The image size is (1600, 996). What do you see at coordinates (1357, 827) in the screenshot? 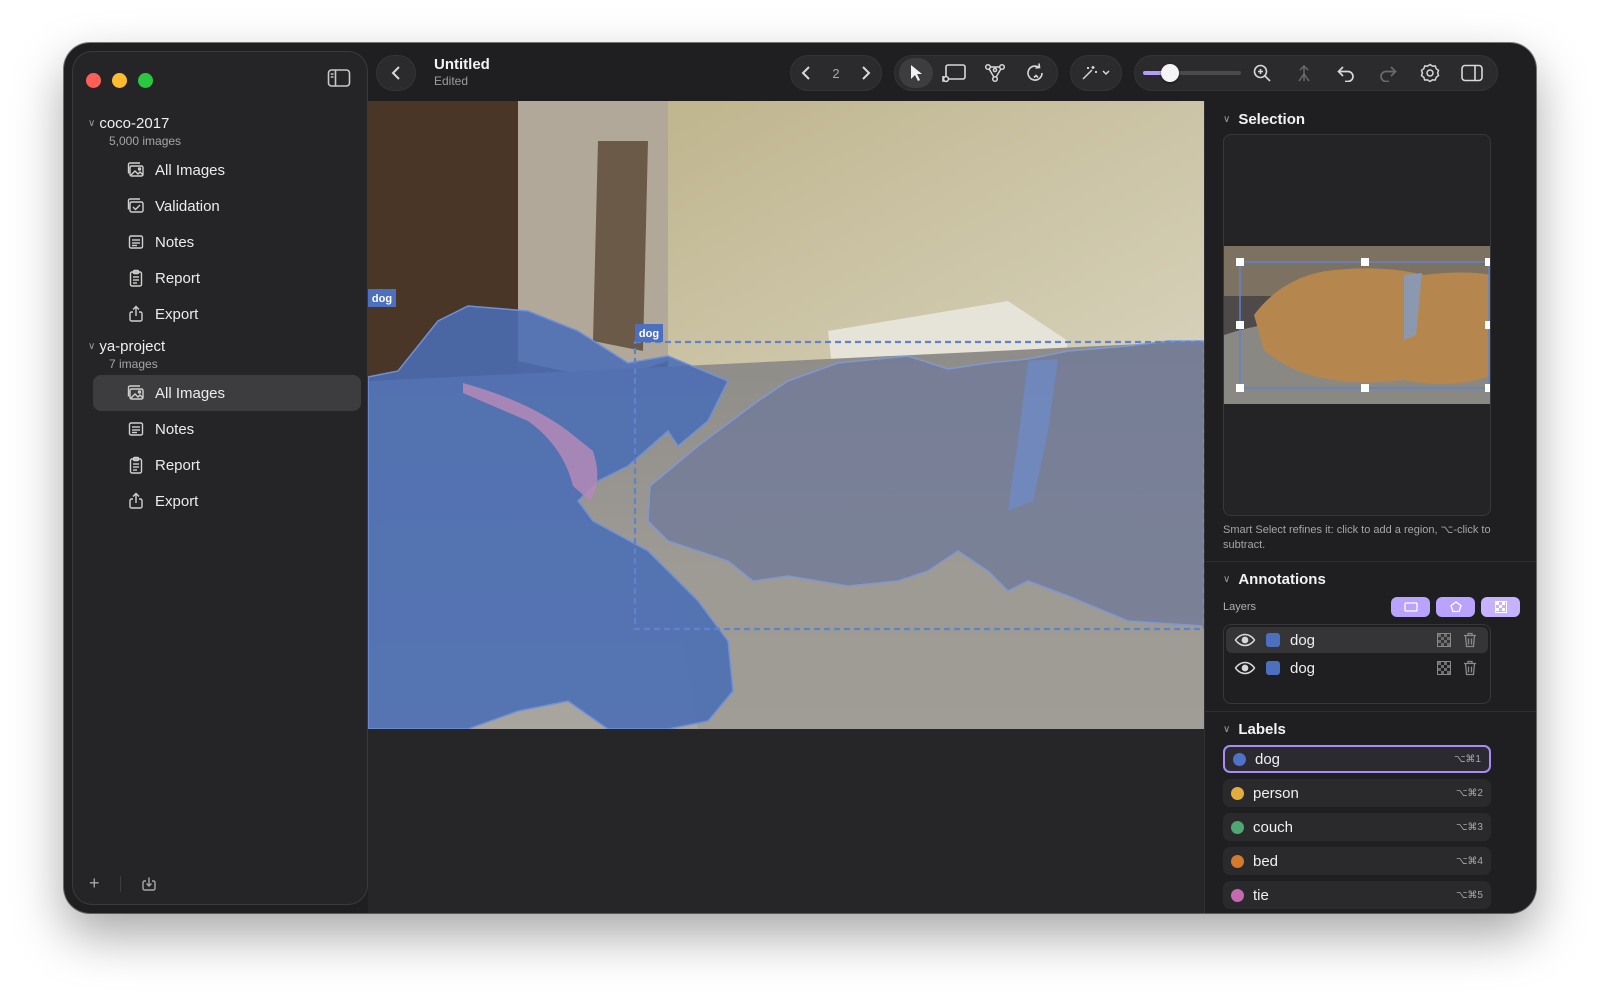
I see `label-row-couch: couch ⌥⌘3` at bounding box center [1357, 827].